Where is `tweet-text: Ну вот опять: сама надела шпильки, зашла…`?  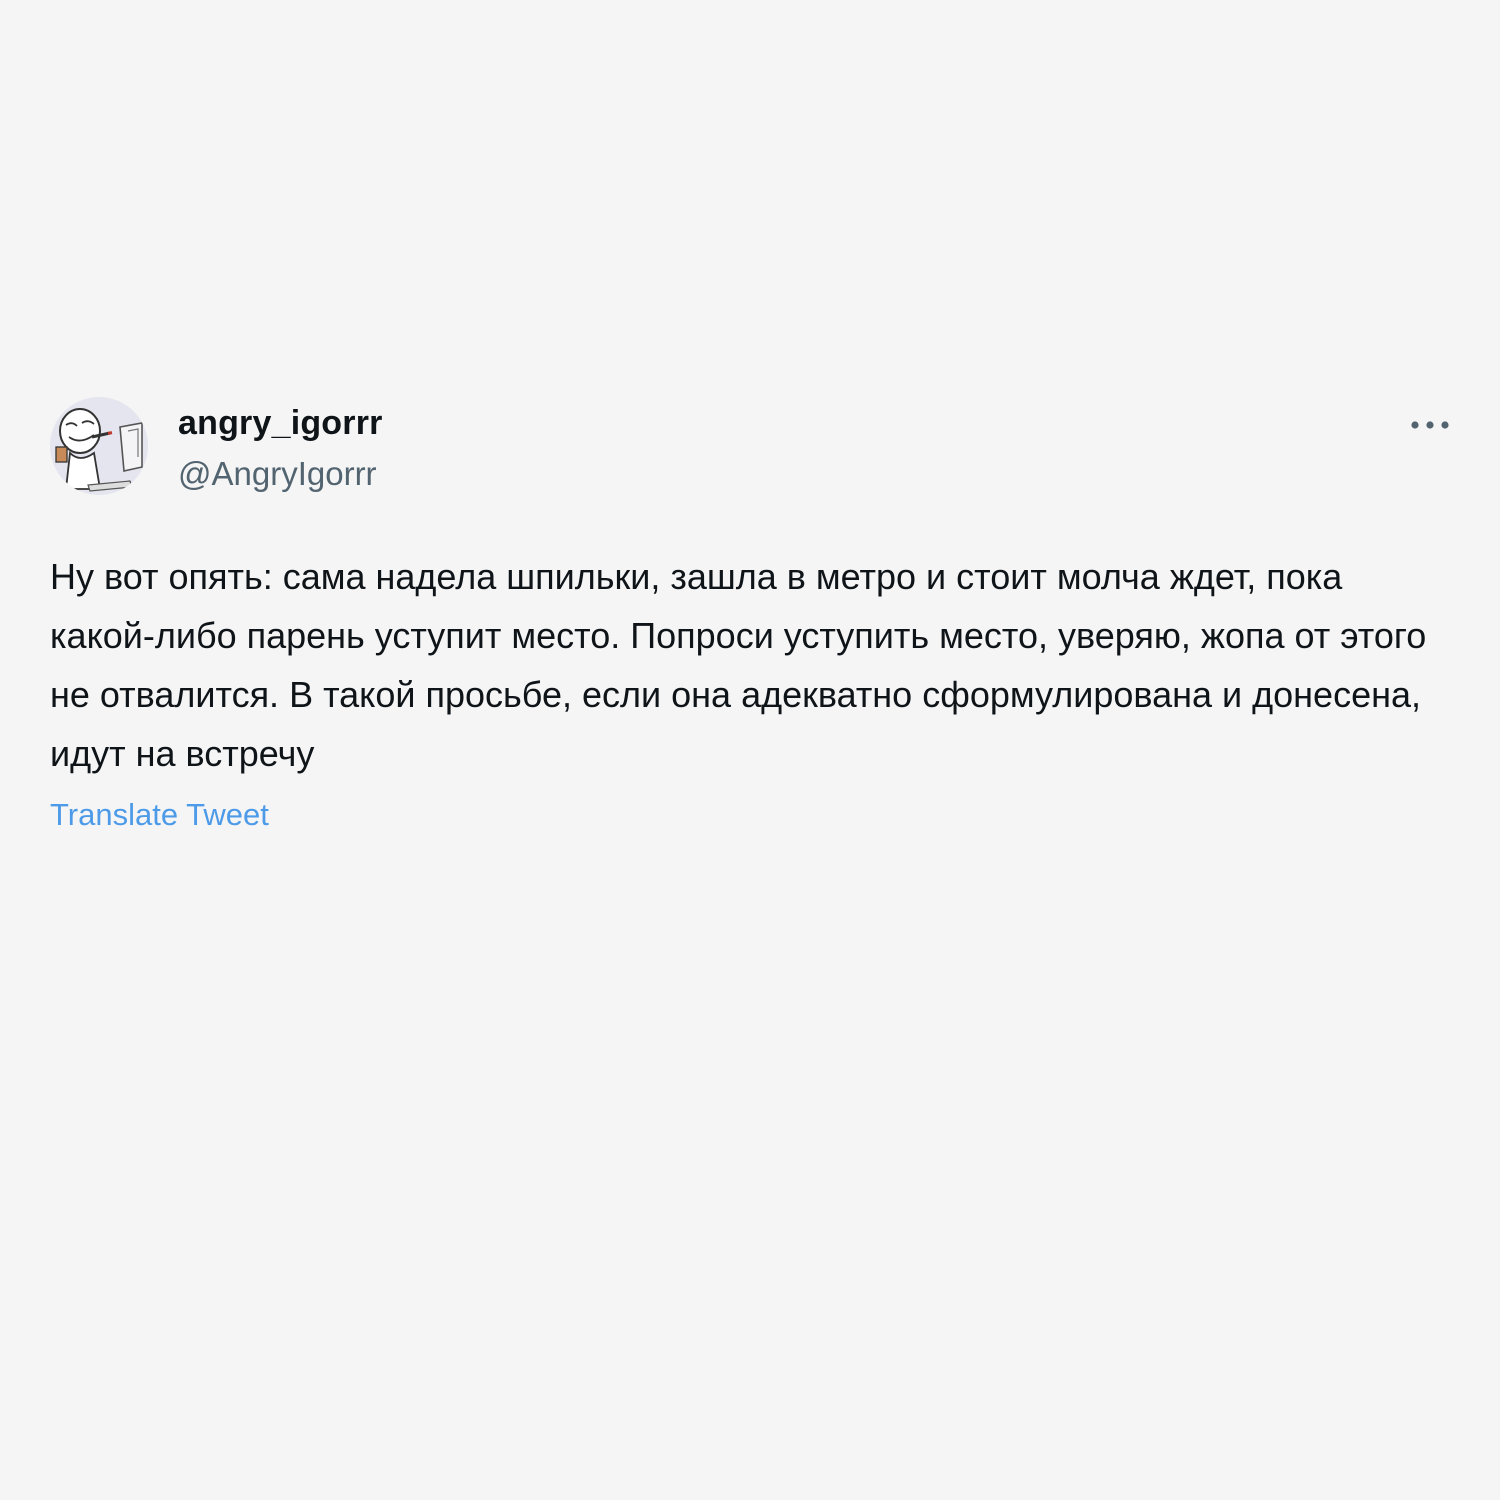 tweet-text: Ну вот опять: сама надела шпильки, зашла… is located at coordinates (738, 665).